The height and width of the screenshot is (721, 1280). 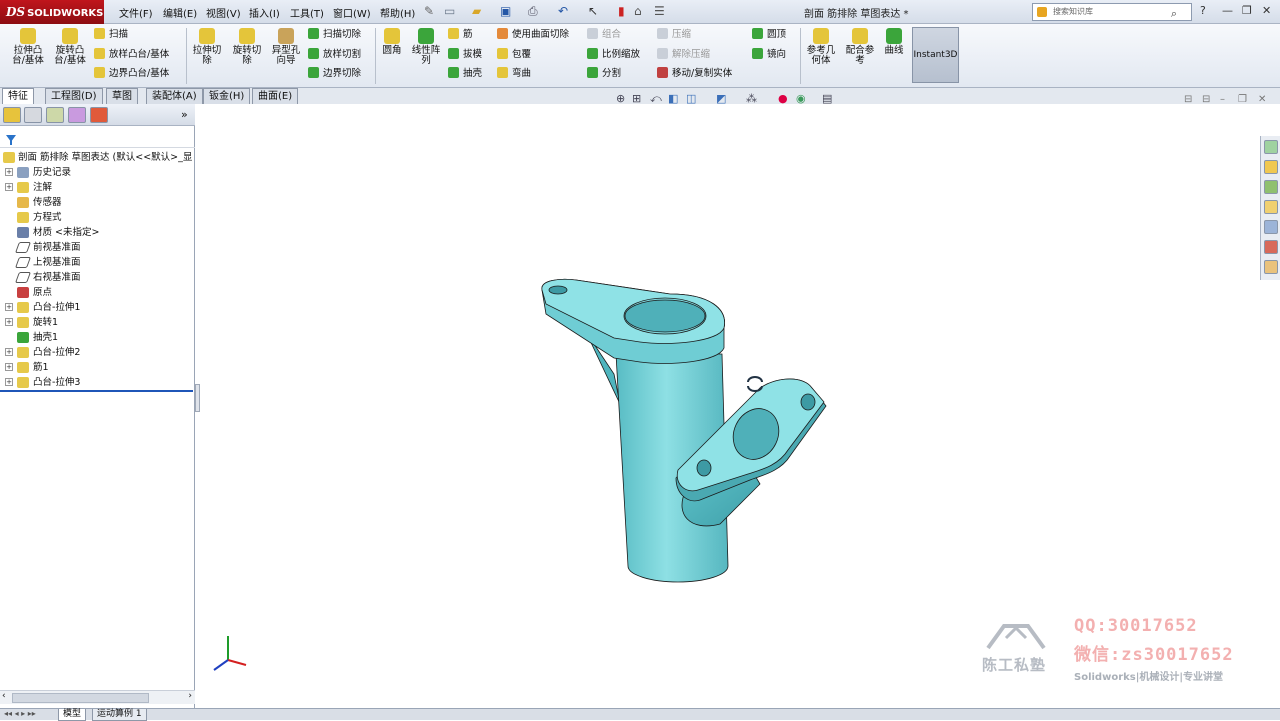 I want to click on rebuild-icon: ▮, so click(x=621, y=11).